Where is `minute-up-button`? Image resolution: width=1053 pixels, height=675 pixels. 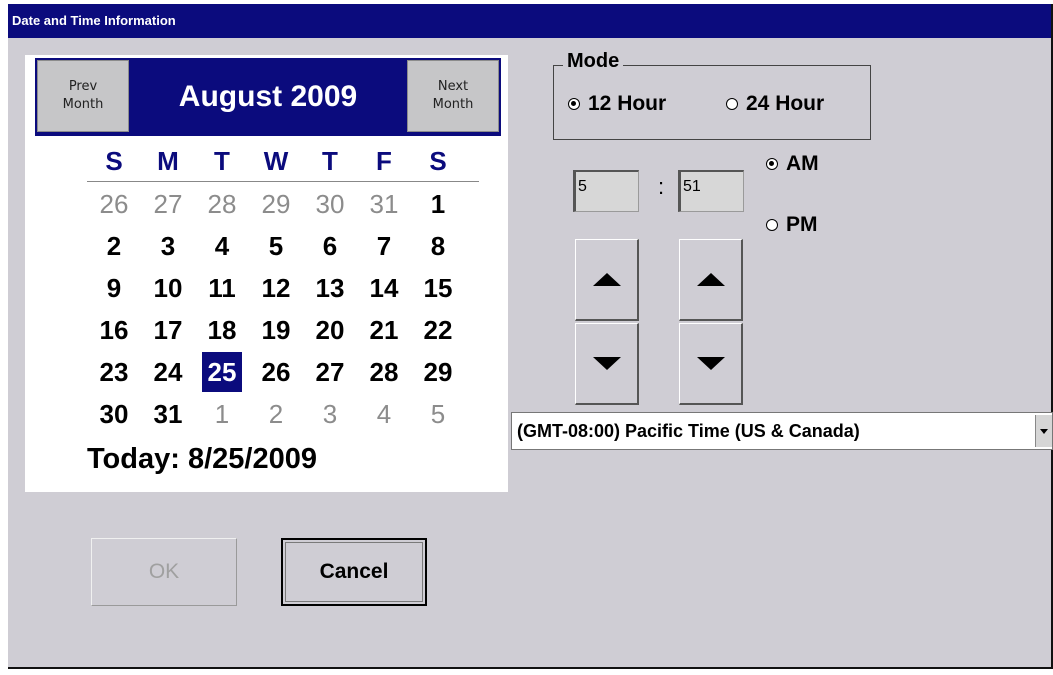 minute-up-button is located at coordinates (711, 280).